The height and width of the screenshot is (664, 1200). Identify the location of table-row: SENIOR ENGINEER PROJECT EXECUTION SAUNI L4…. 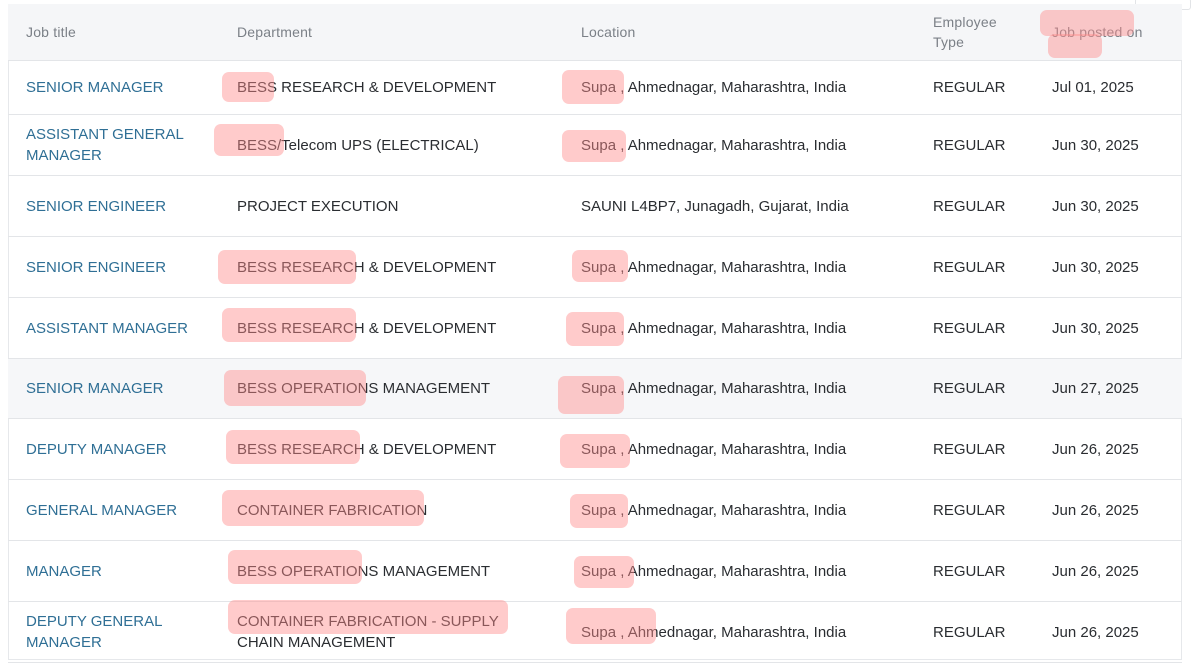
(595, 206).